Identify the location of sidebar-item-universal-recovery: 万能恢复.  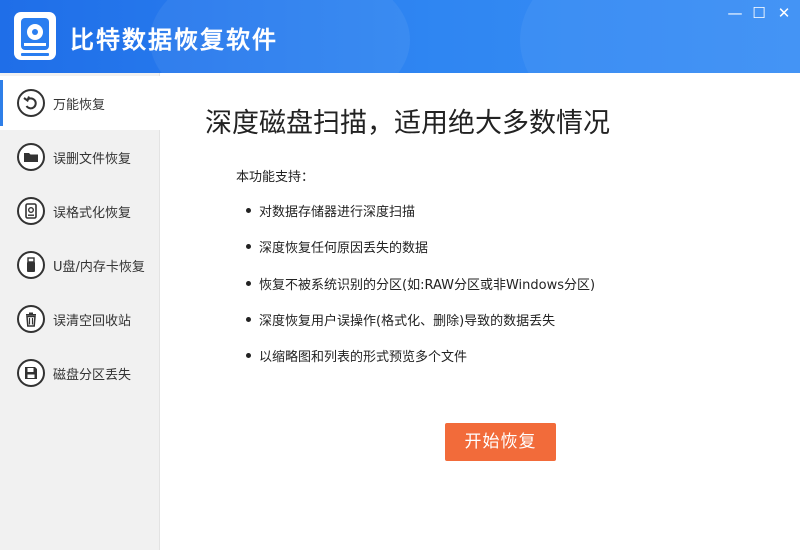
(80, 103).